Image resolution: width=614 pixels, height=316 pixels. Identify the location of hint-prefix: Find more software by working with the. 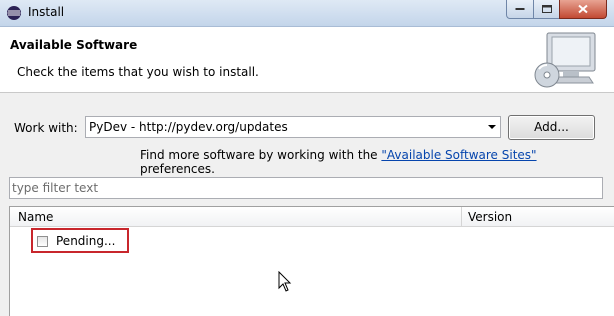
(261, 155).